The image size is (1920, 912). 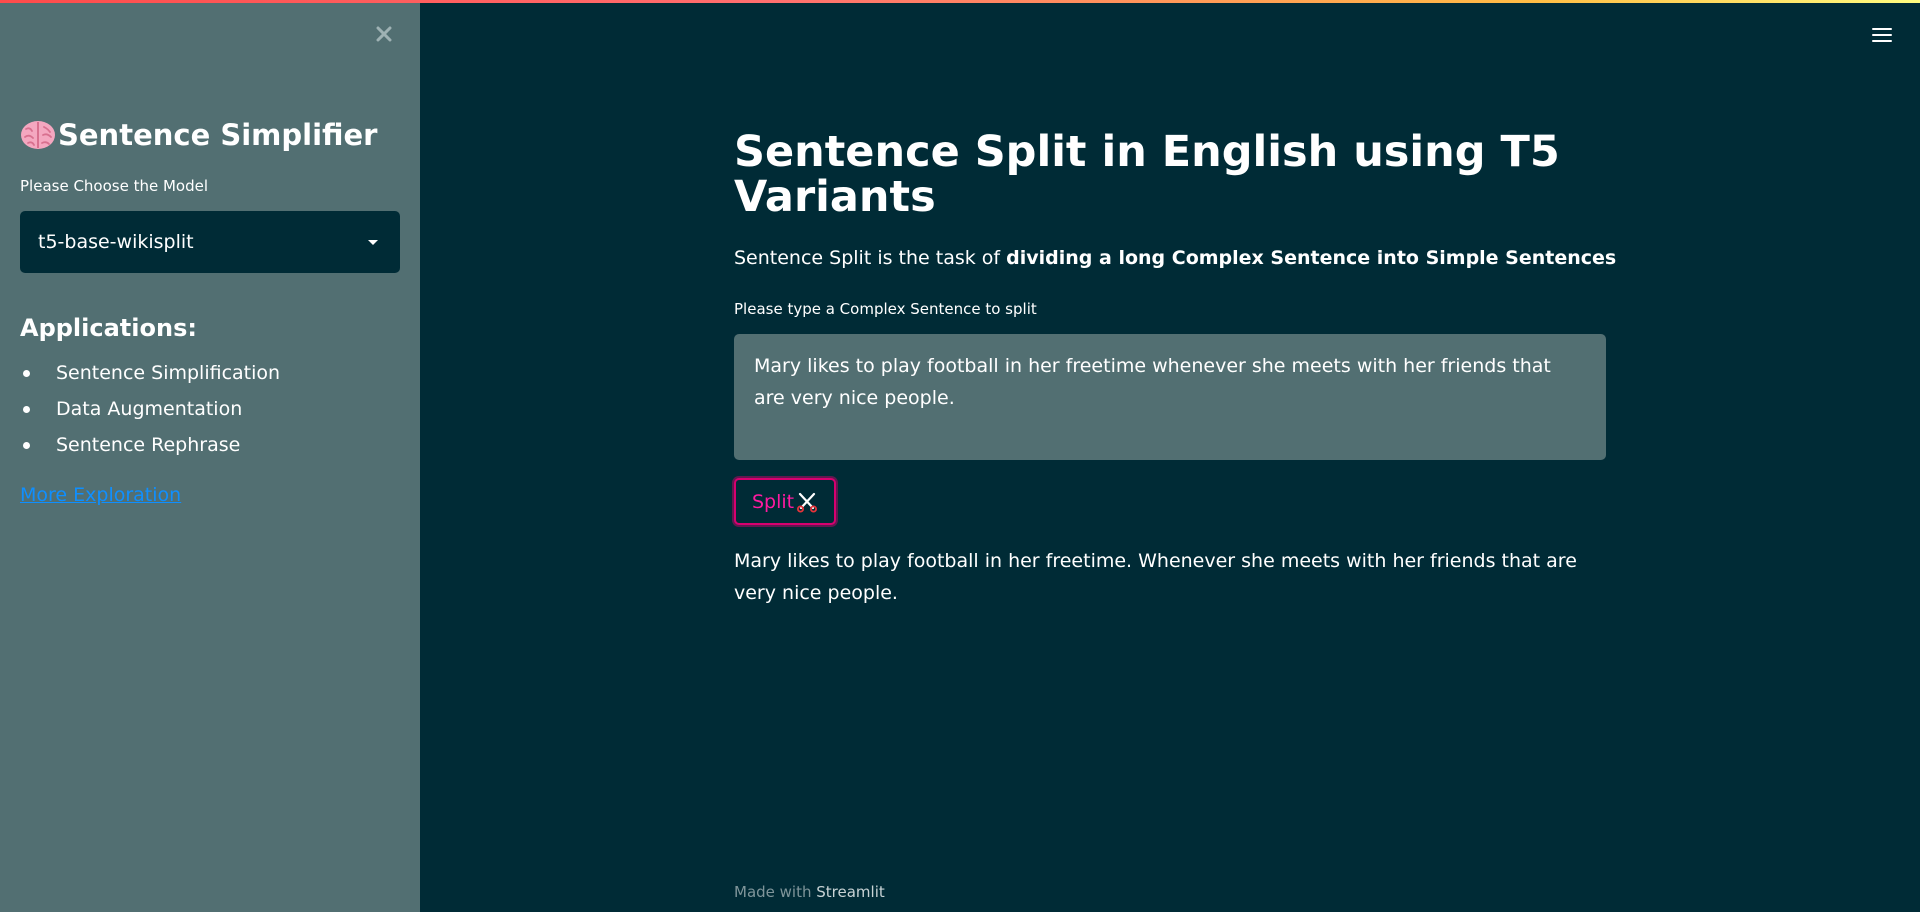 What do you see at coordinates (885, 309) in the screenshot?
I see `sentence-input-label: Please type a Complex Sentence to split` at bounding box center [885, 309].